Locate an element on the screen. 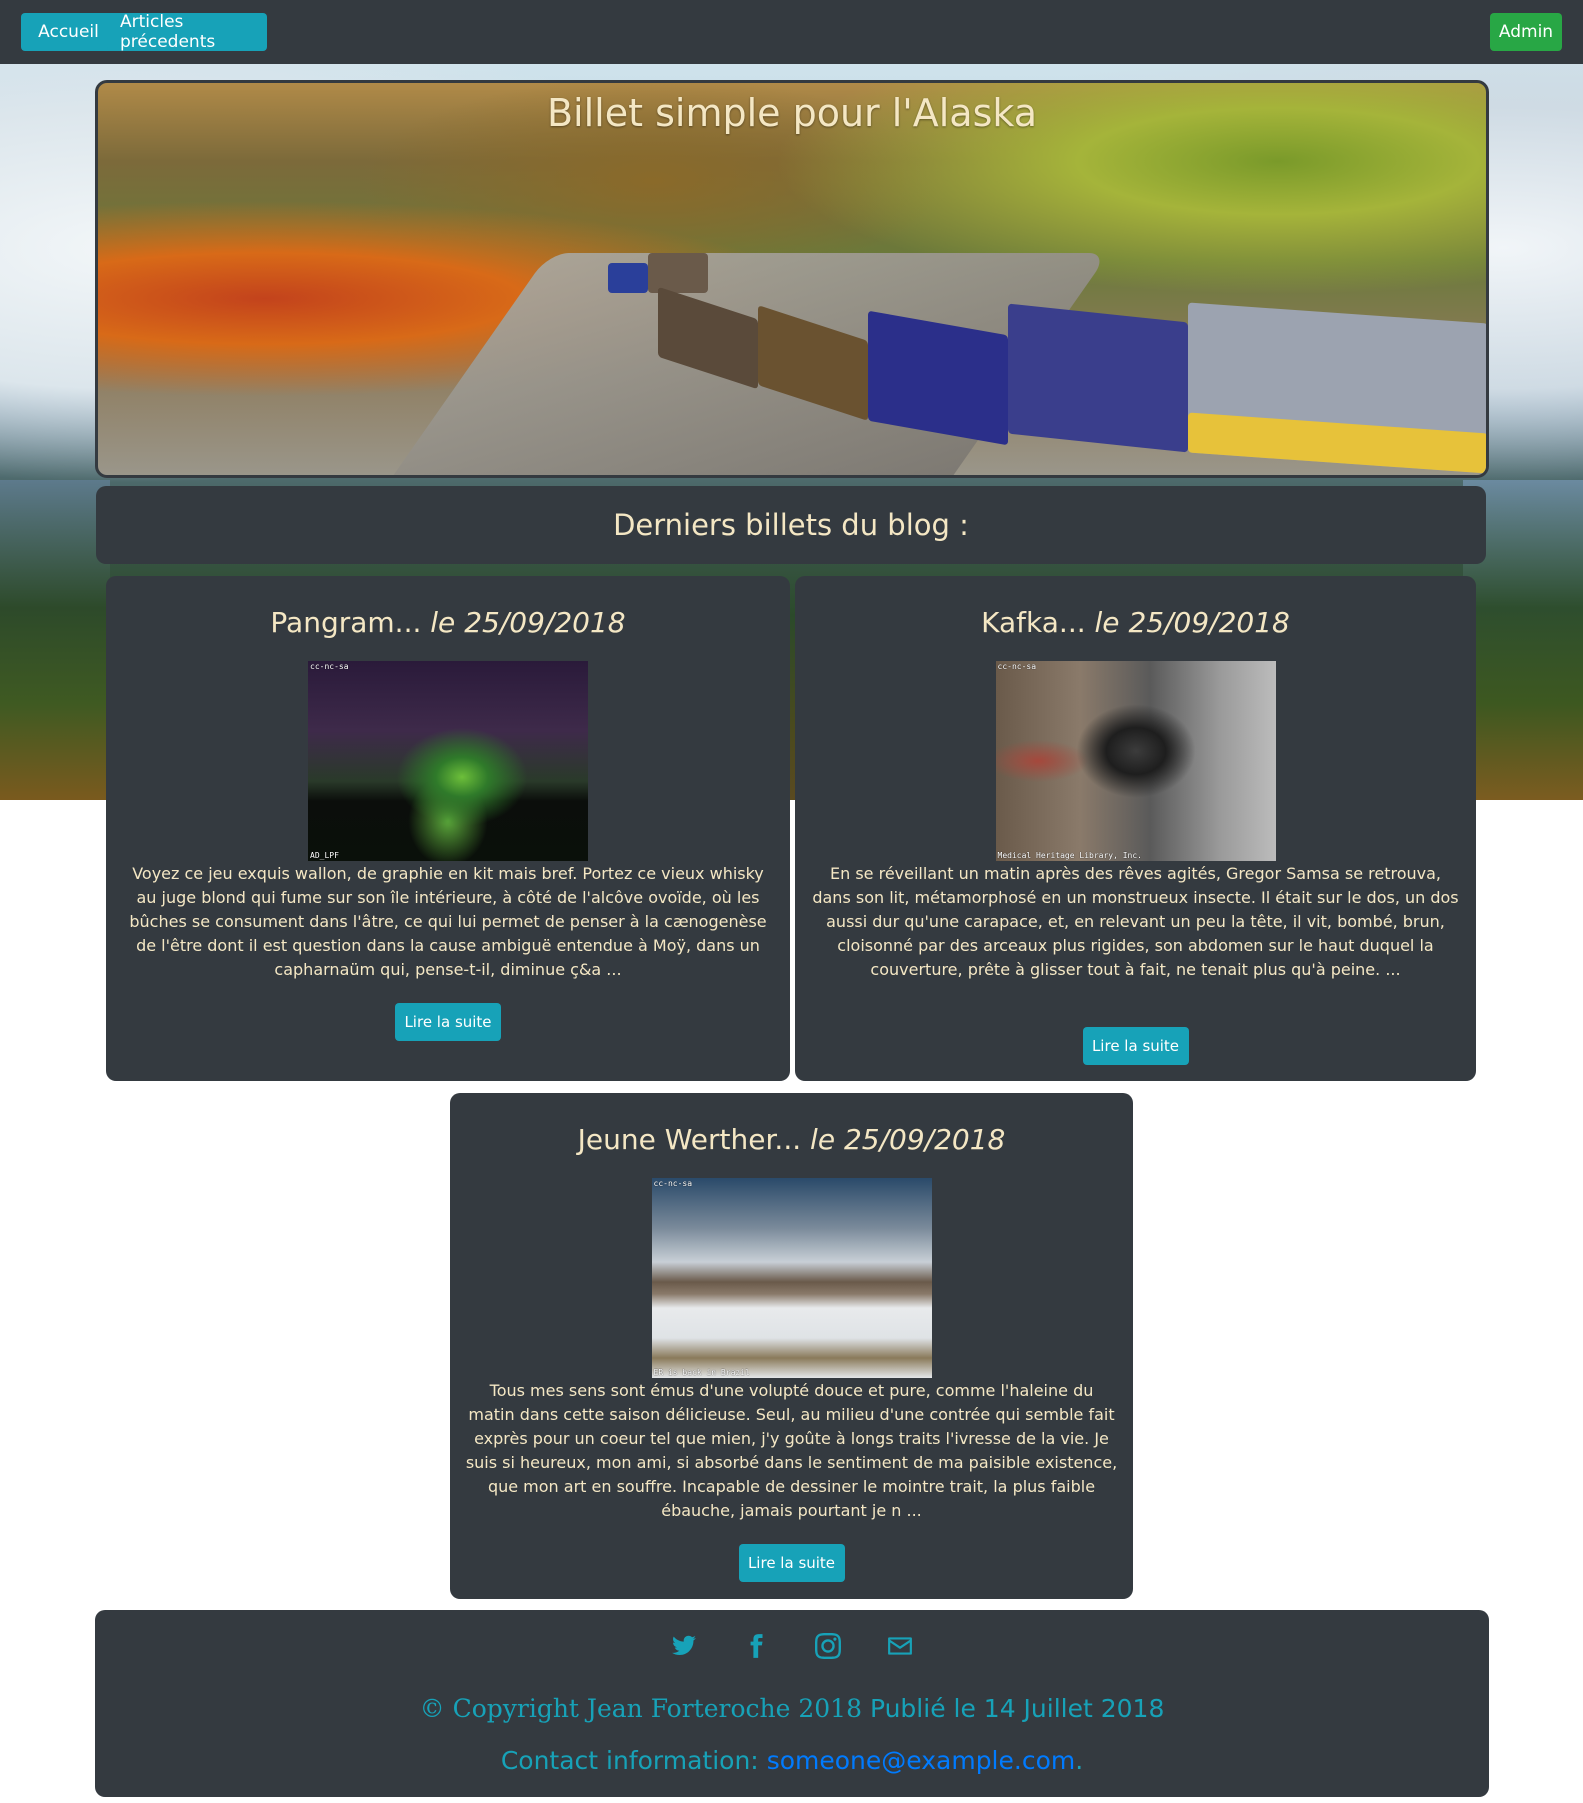 This screenshot has height=1803, width=1583. published-date: Publié le 14 Juillet 2018 is located at coordinates (1017, 1708).